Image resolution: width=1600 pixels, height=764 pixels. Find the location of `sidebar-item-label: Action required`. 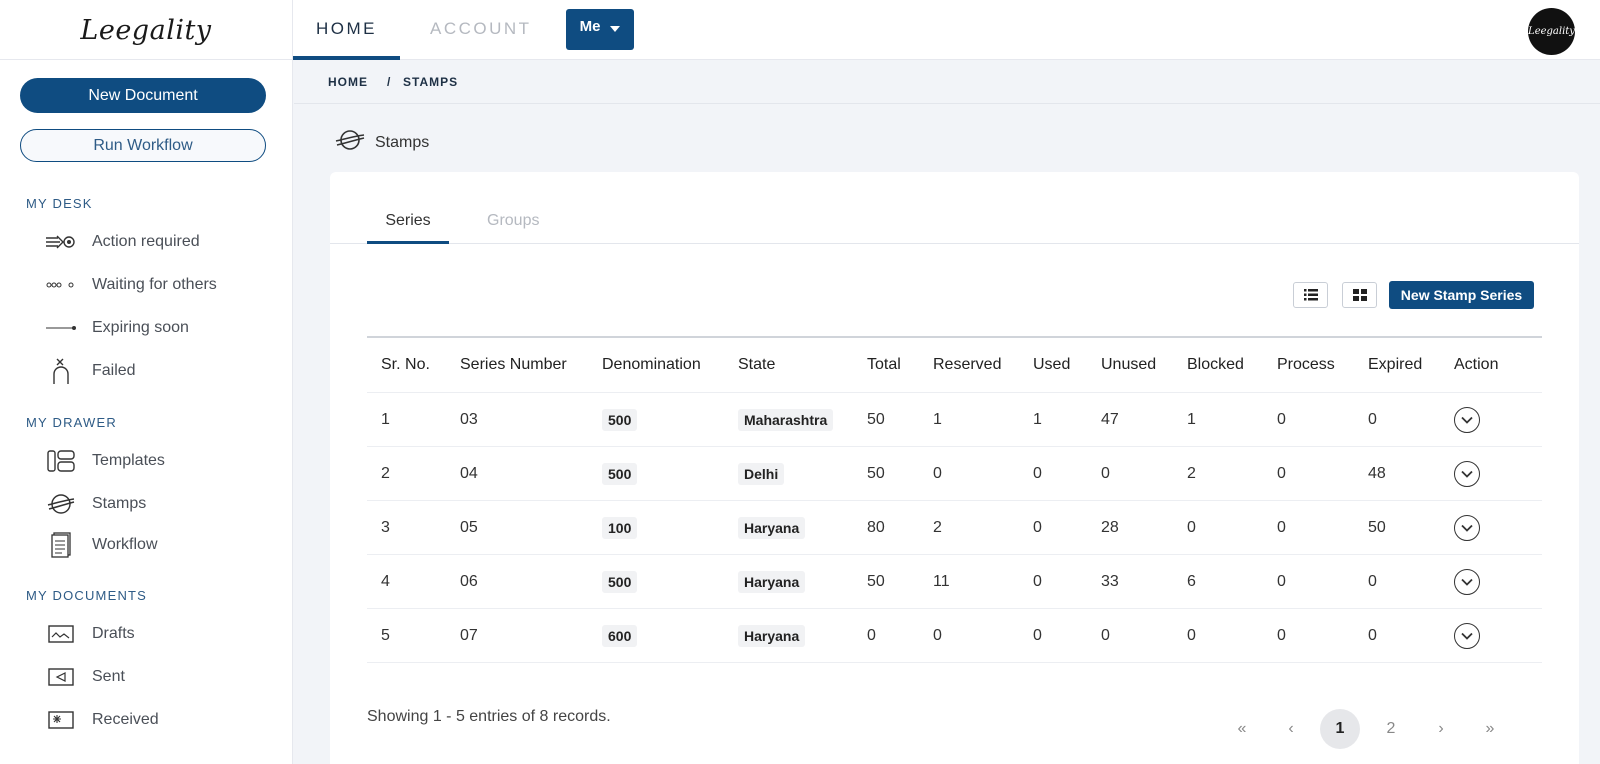

sidebar-item-label: Action required is located at coordinates (146, 241).